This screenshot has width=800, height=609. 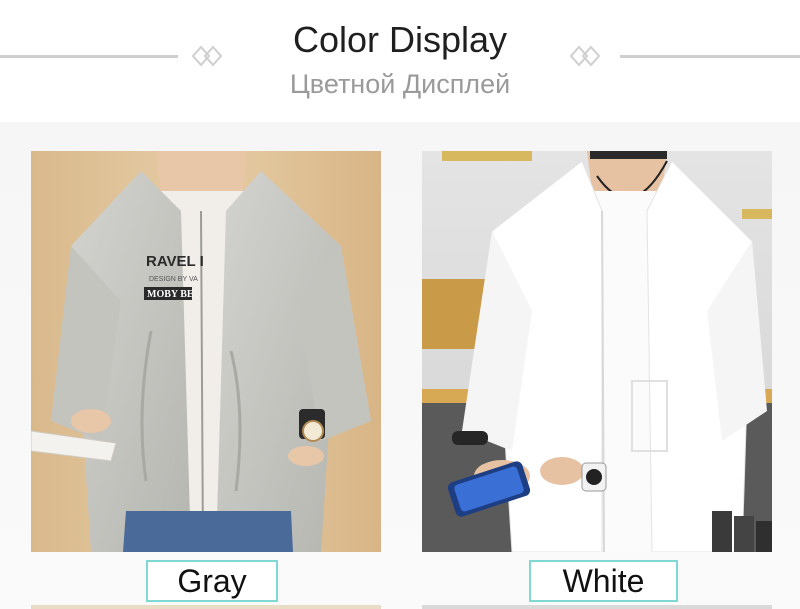 I want to click on tshirt-print-line3: MOBY BE, so click(x=170, y=294).